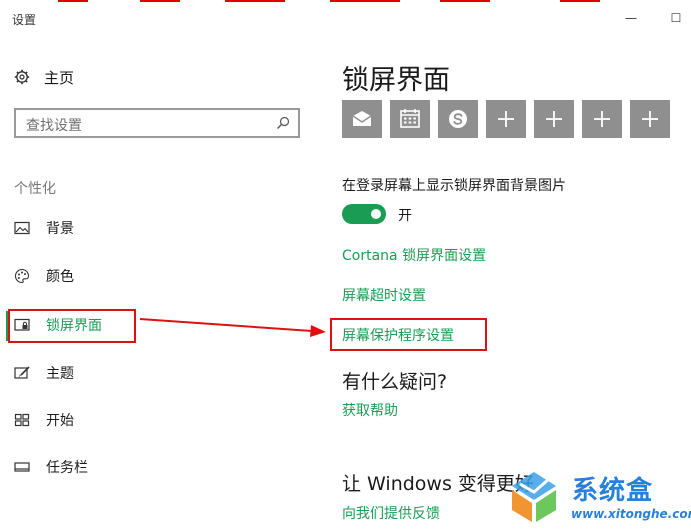 The width and height of the screenshot is (691, 532). I want to click on sidebar-item-background: 背景, so click(159, 228).